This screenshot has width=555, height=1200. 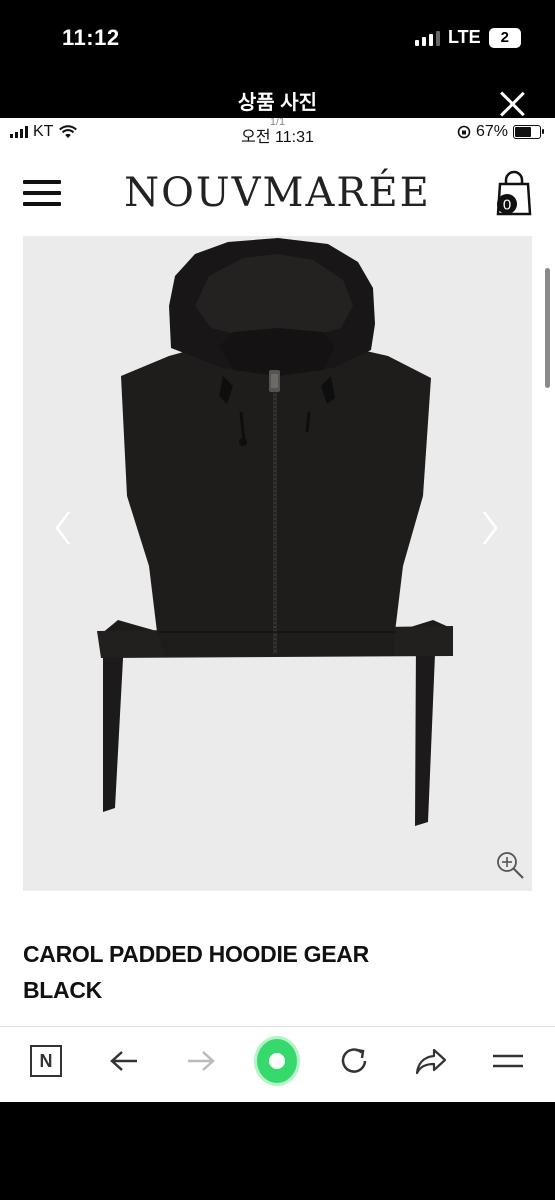 I want to click on battery-icon, so click(x=528, y=132).